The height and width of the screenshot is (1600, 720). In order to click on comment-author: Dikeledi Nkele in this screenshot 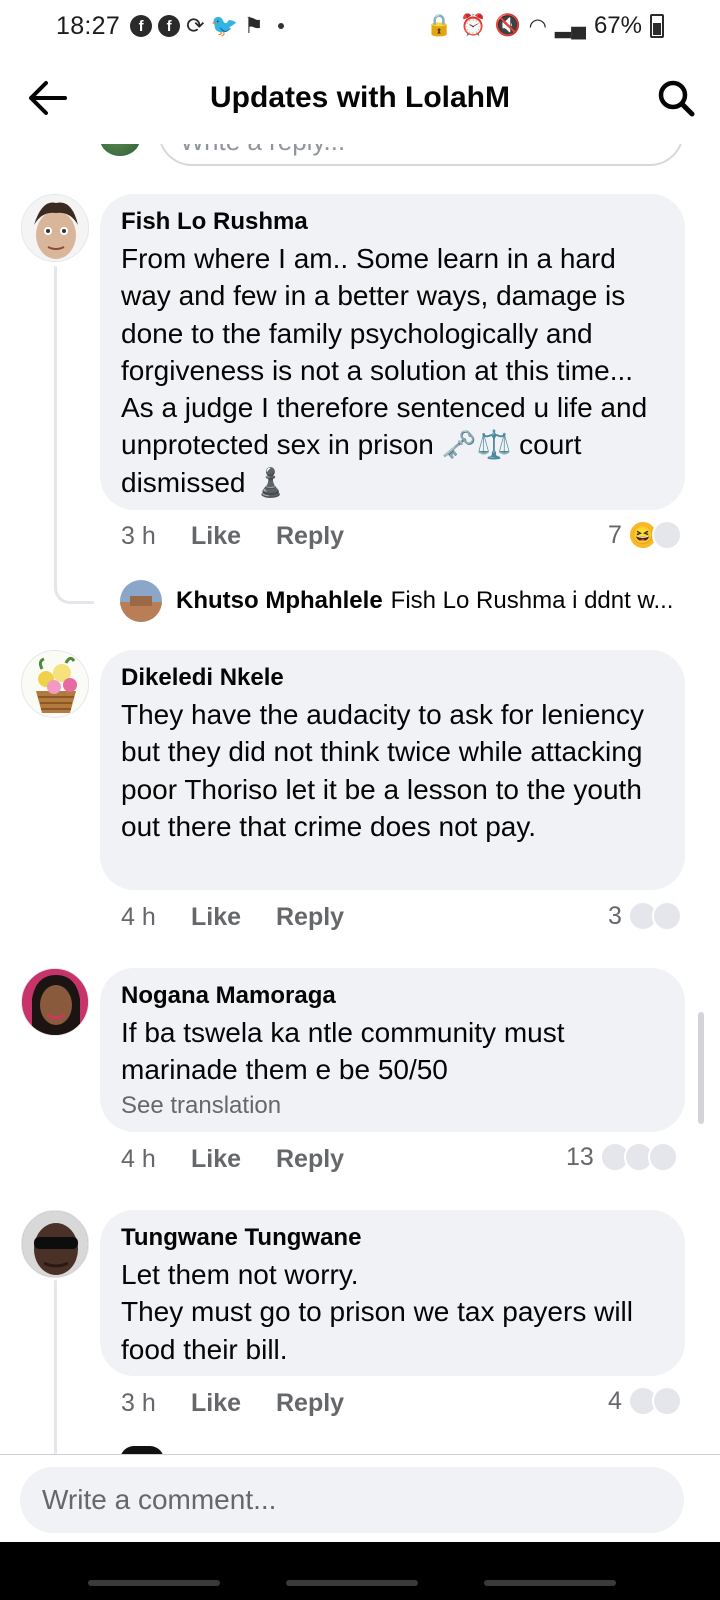, I will do `click(393, 678)`.